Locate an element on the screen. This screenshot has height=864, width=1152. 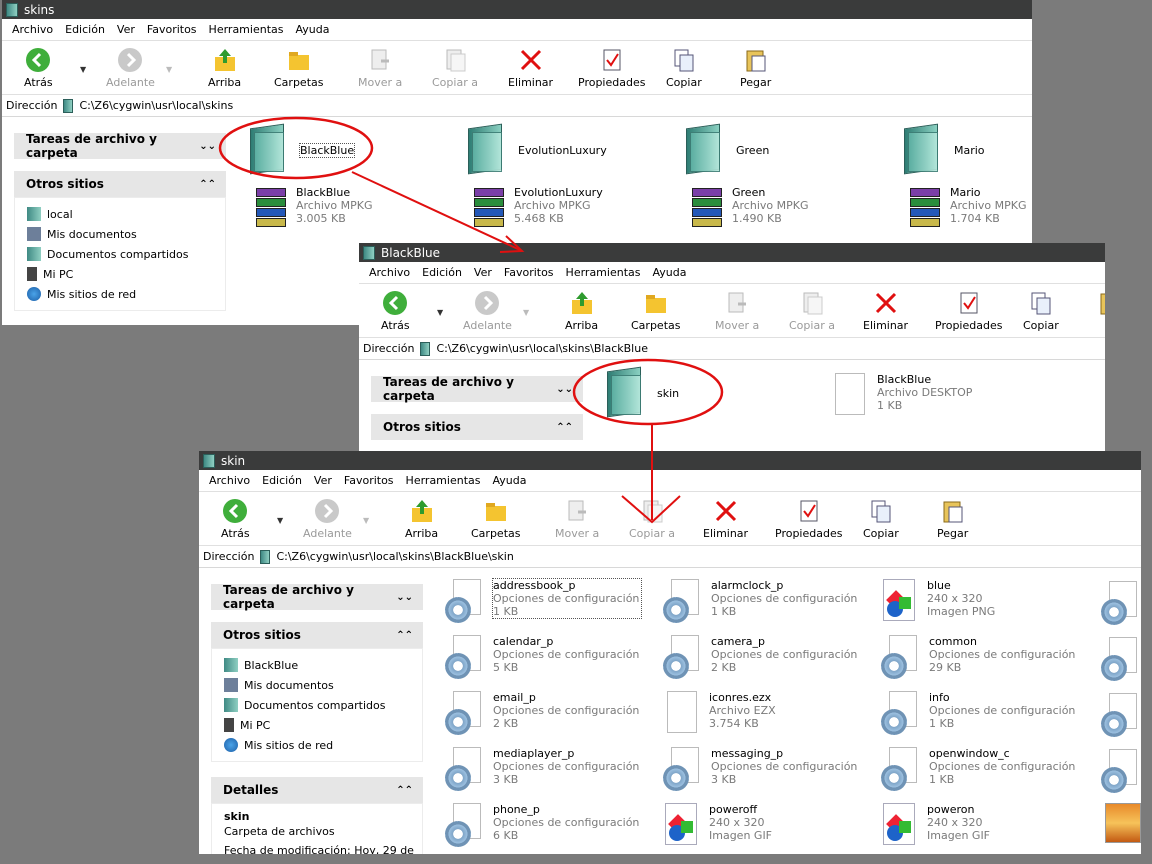
details-header: Detalles ⌃⌃ is located at coordinates (317, 790).